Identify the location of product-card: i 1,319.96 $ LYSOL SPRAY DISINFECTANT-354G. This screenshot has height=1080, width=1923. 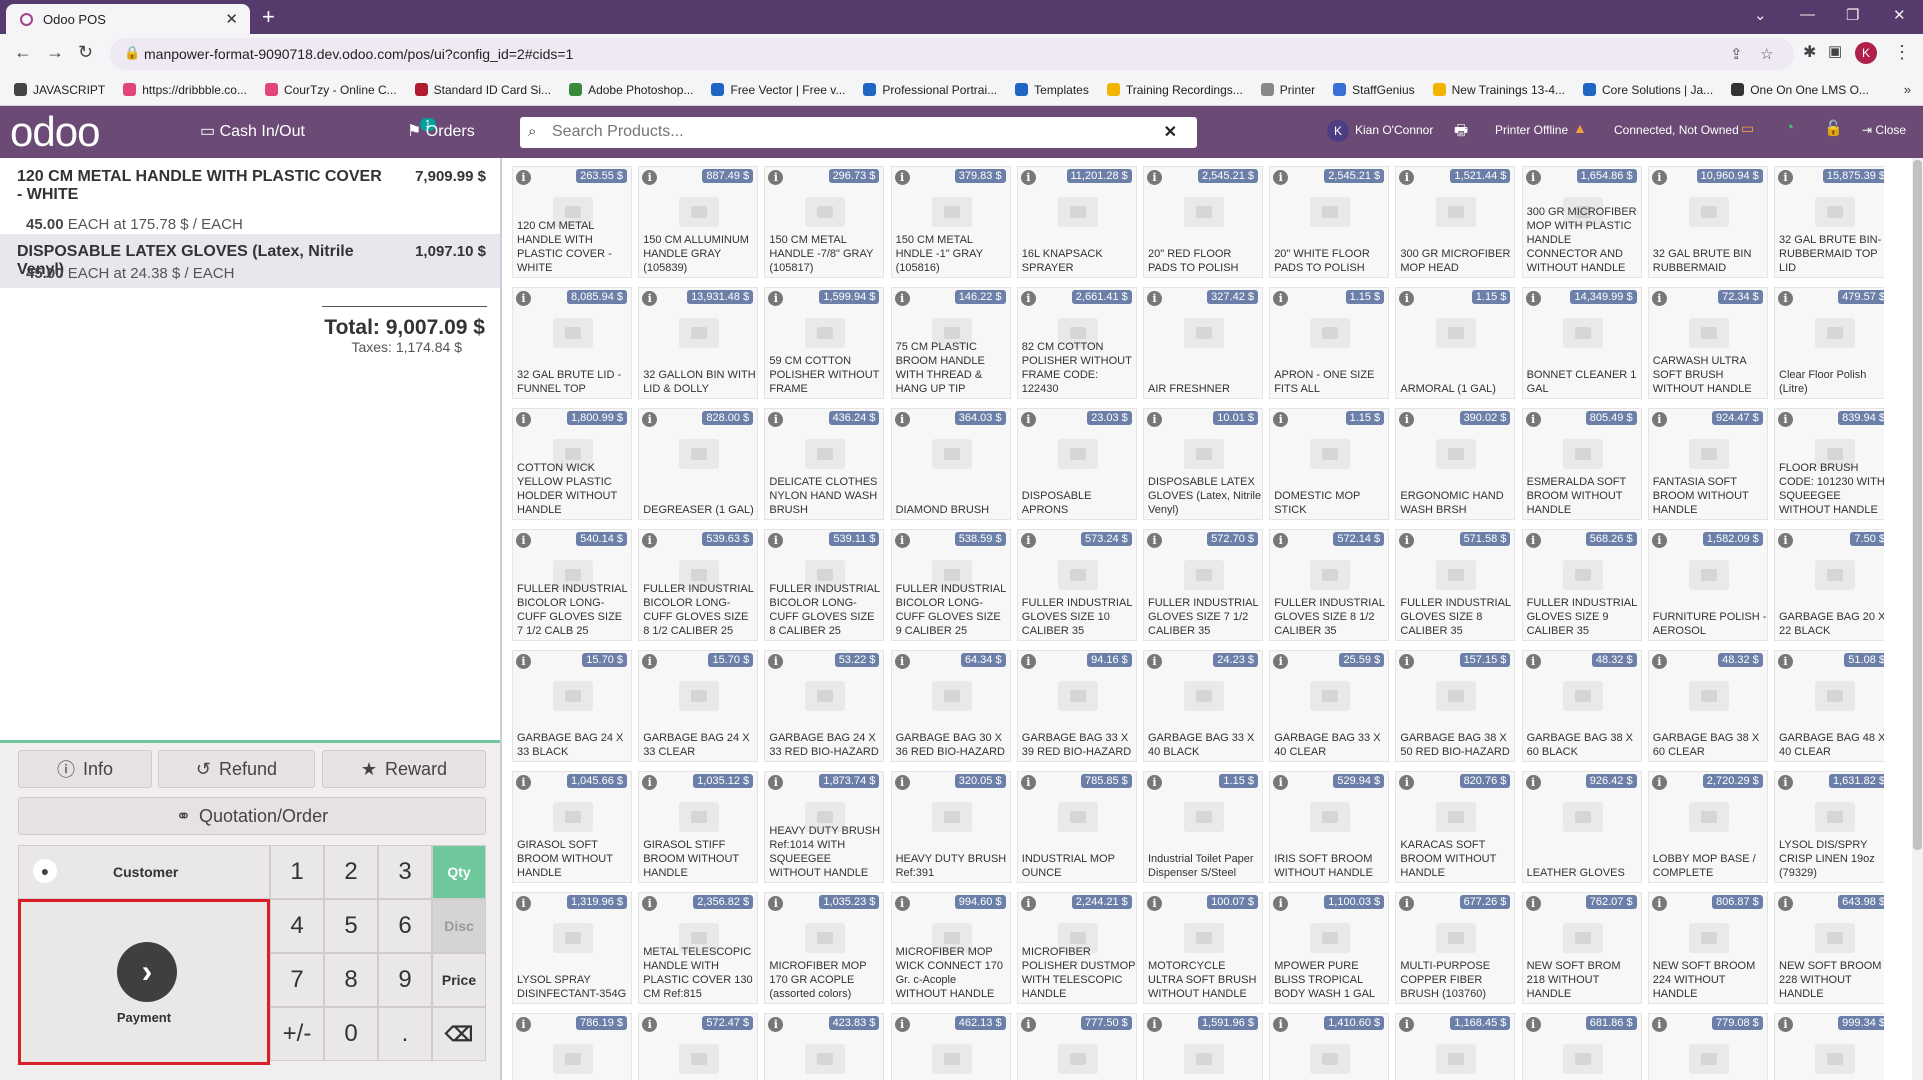
(572, 948).